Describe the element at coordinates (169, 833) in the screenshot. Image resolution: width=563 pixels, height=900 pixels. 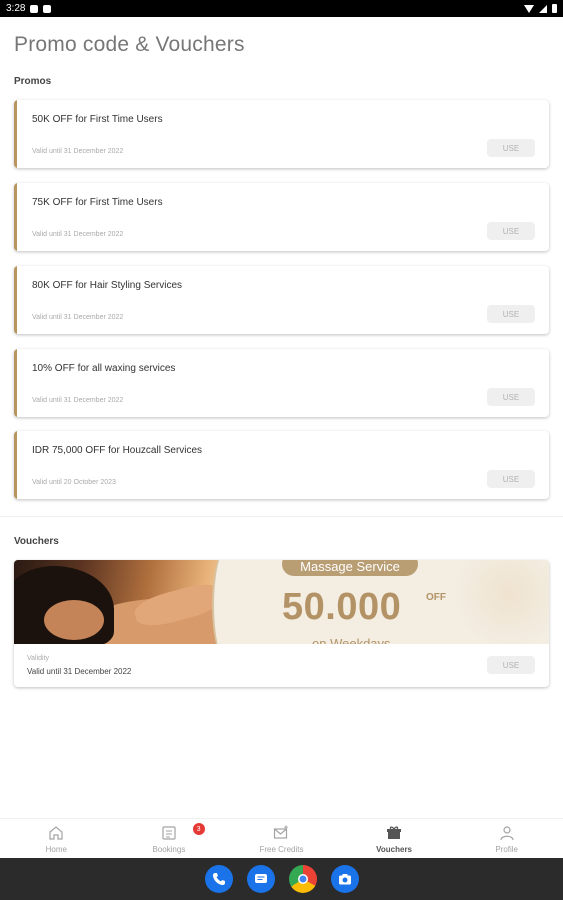
I see `bookings-icon` at that location.